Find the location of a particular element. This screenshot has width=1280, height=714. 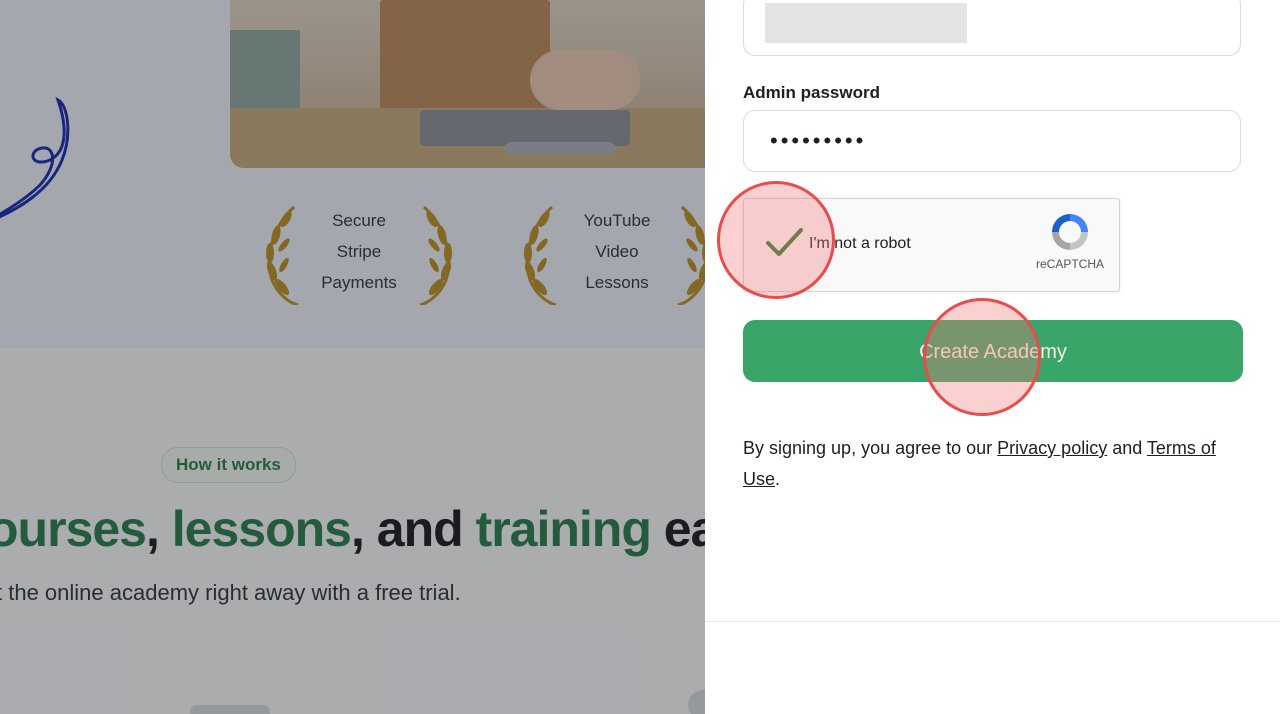

previous-input-field is located at coordinates (992, 28).